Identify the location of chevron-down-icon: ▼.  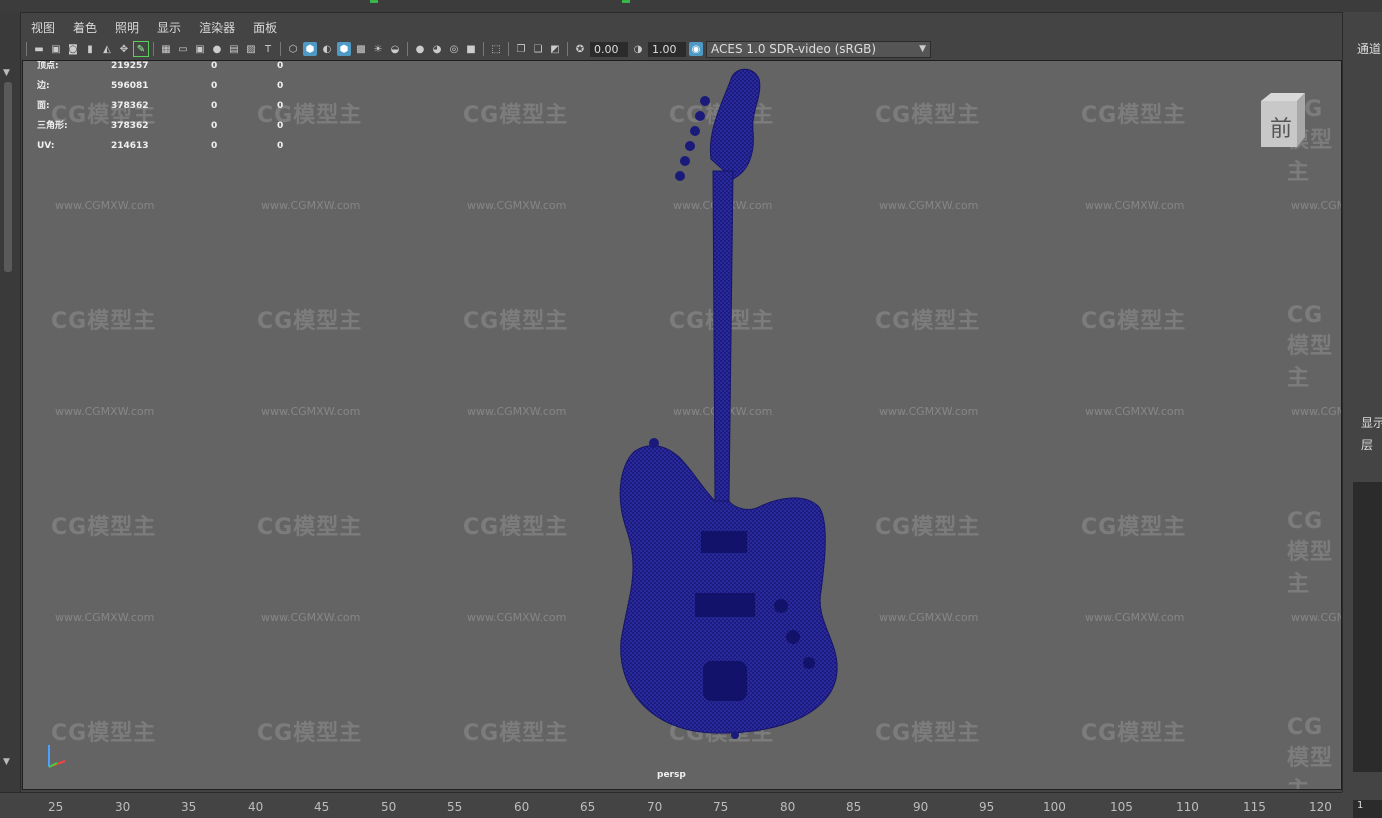
(922, 48).